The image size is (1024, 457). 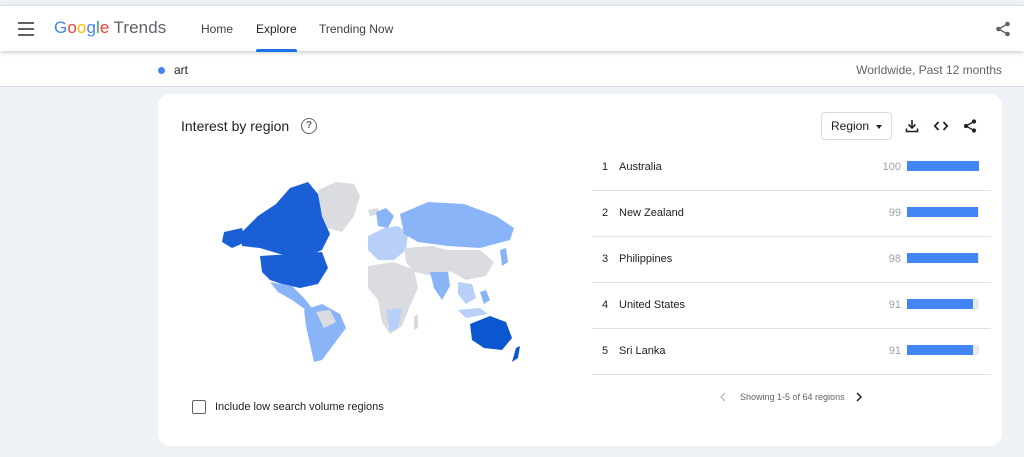 What do you see at coordinates (723, 397) in the screenshot?
I see `chevron-left-icon` at bounding box center [723, 397].